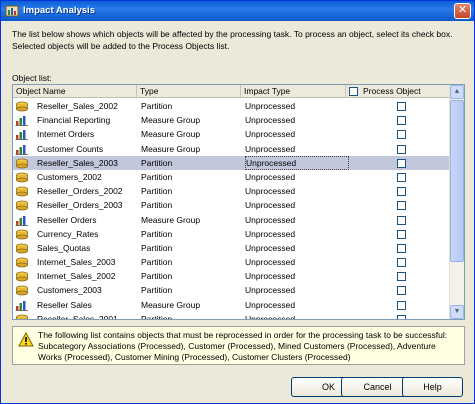 The image size is (475, 404). Describe the element at coordinates (457, 312) in the screenshot. I see `scroll-down-button: ▼` at that location.